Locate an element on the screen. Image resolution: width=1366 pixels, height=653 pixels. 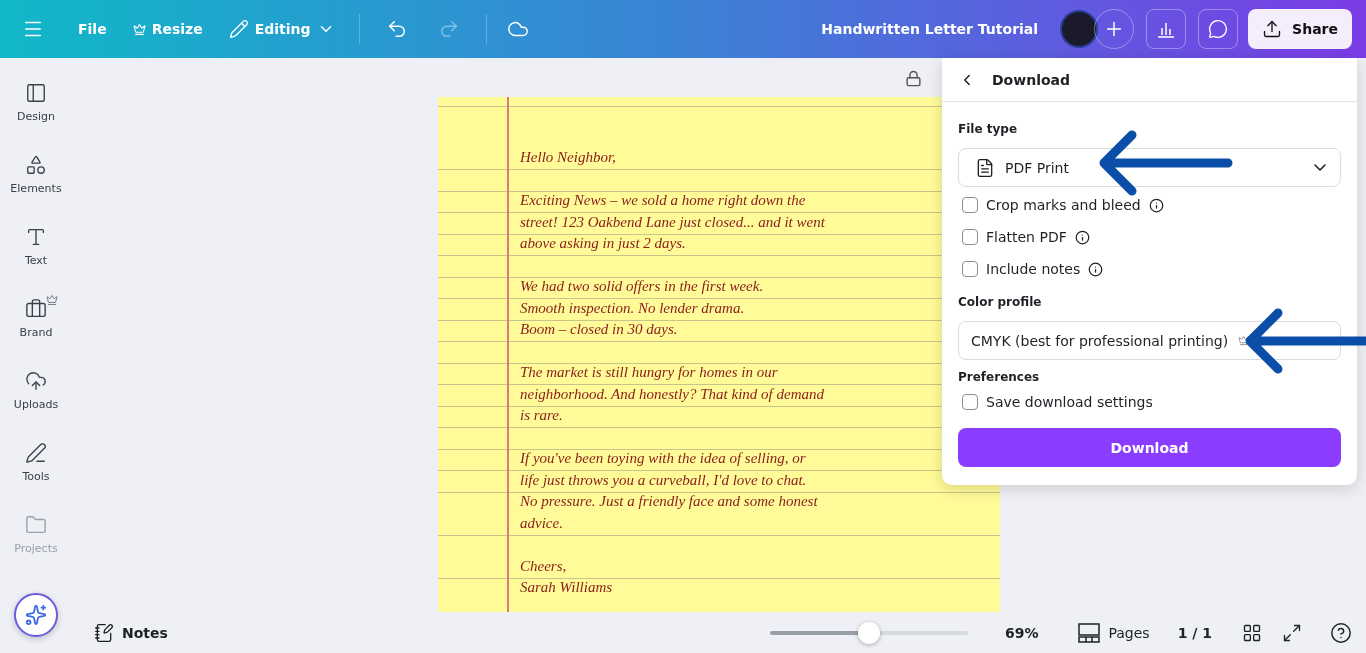
layout-icon is located at coordinates (36, 93).